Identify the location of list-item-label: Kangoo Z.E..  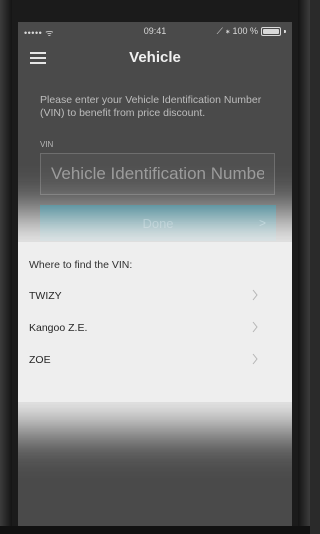
(58, 328).